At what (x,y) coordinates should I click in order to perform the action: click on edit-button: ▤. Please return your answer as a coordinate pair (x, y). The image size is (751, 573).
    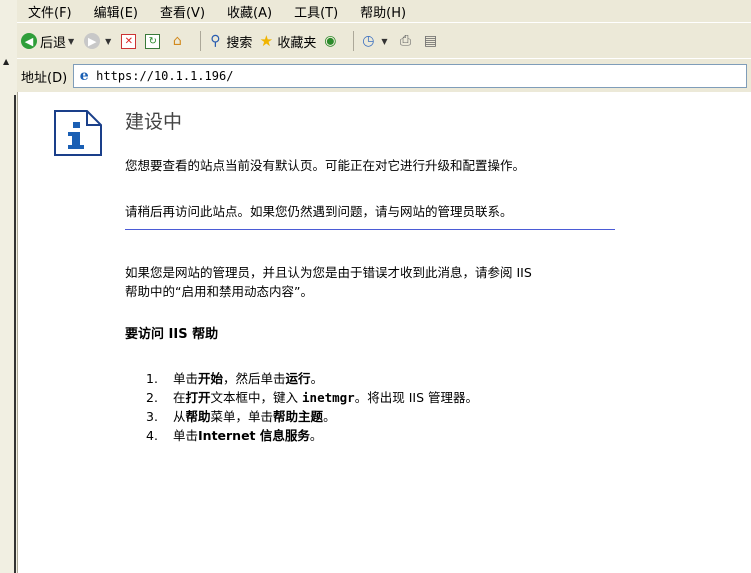
    Looking at the image, I should click on (432, 41).